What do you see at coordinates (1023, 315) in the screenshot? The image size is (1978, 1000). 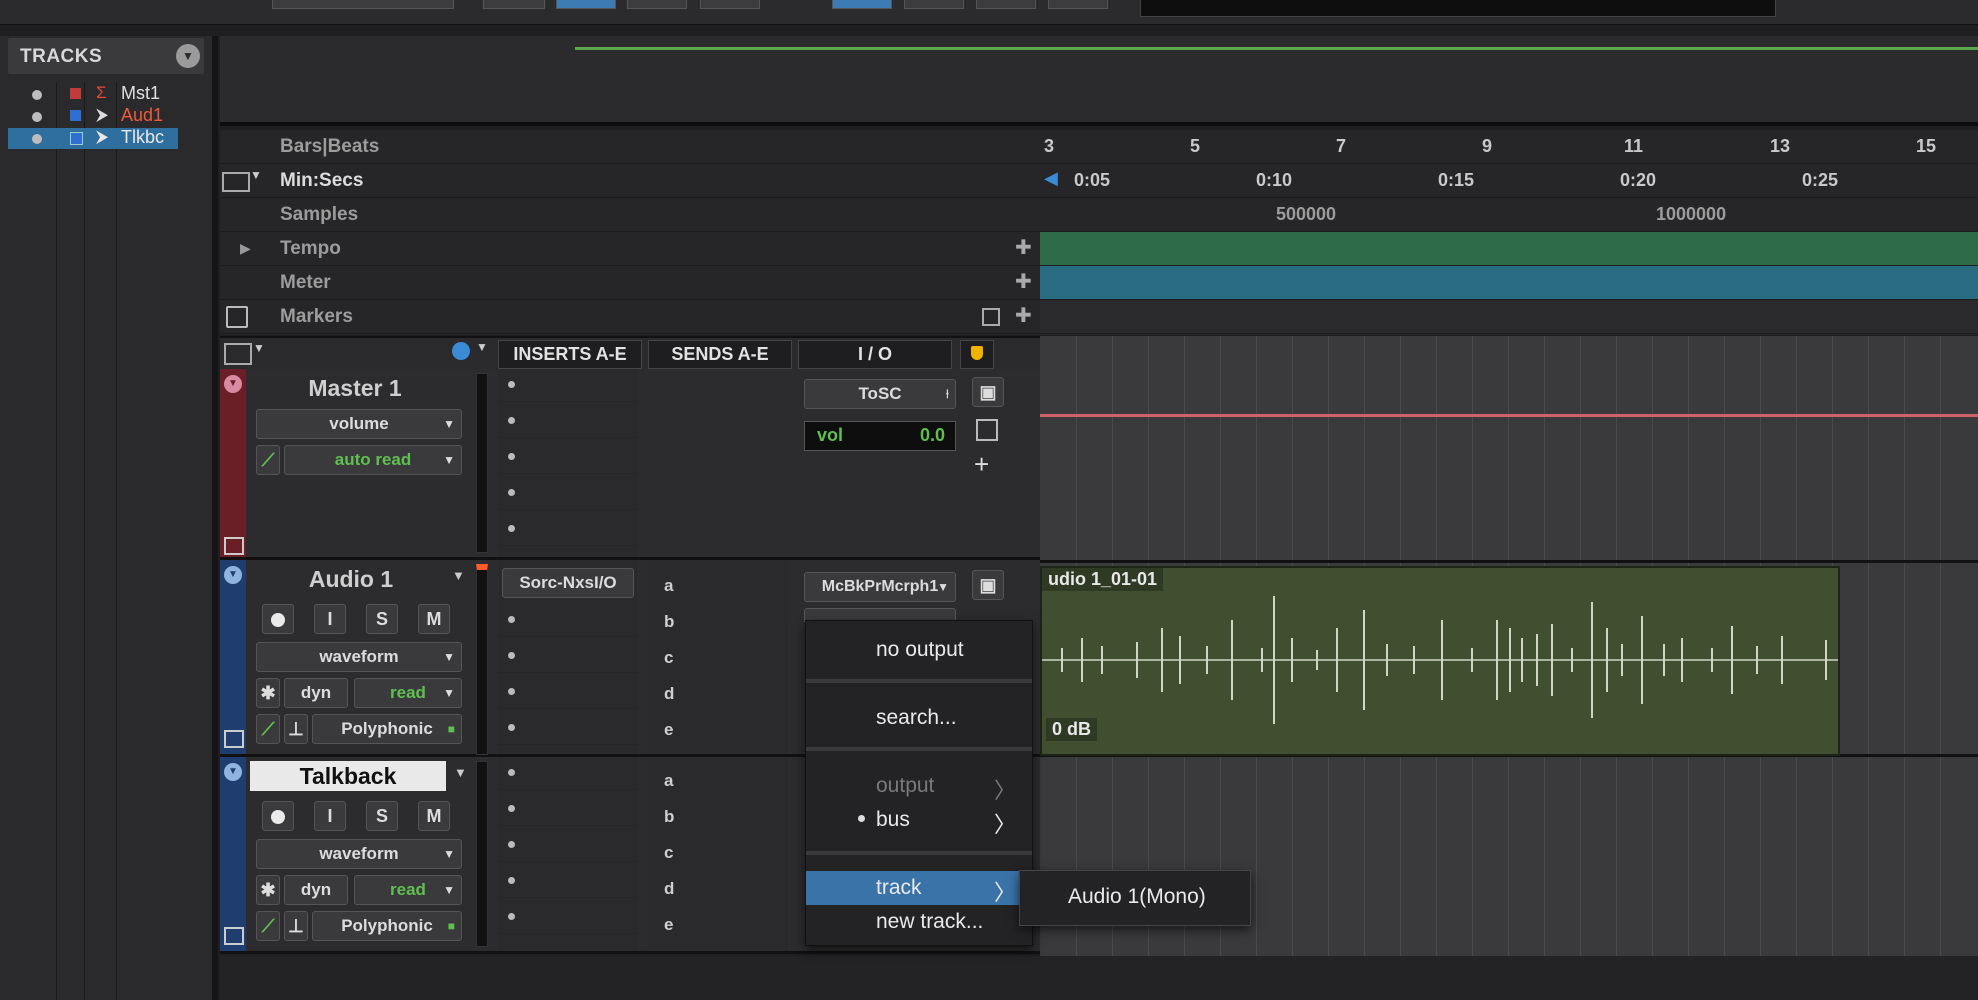 I see `add-marker-icon: ✚` at bounding box center [1023, 315].